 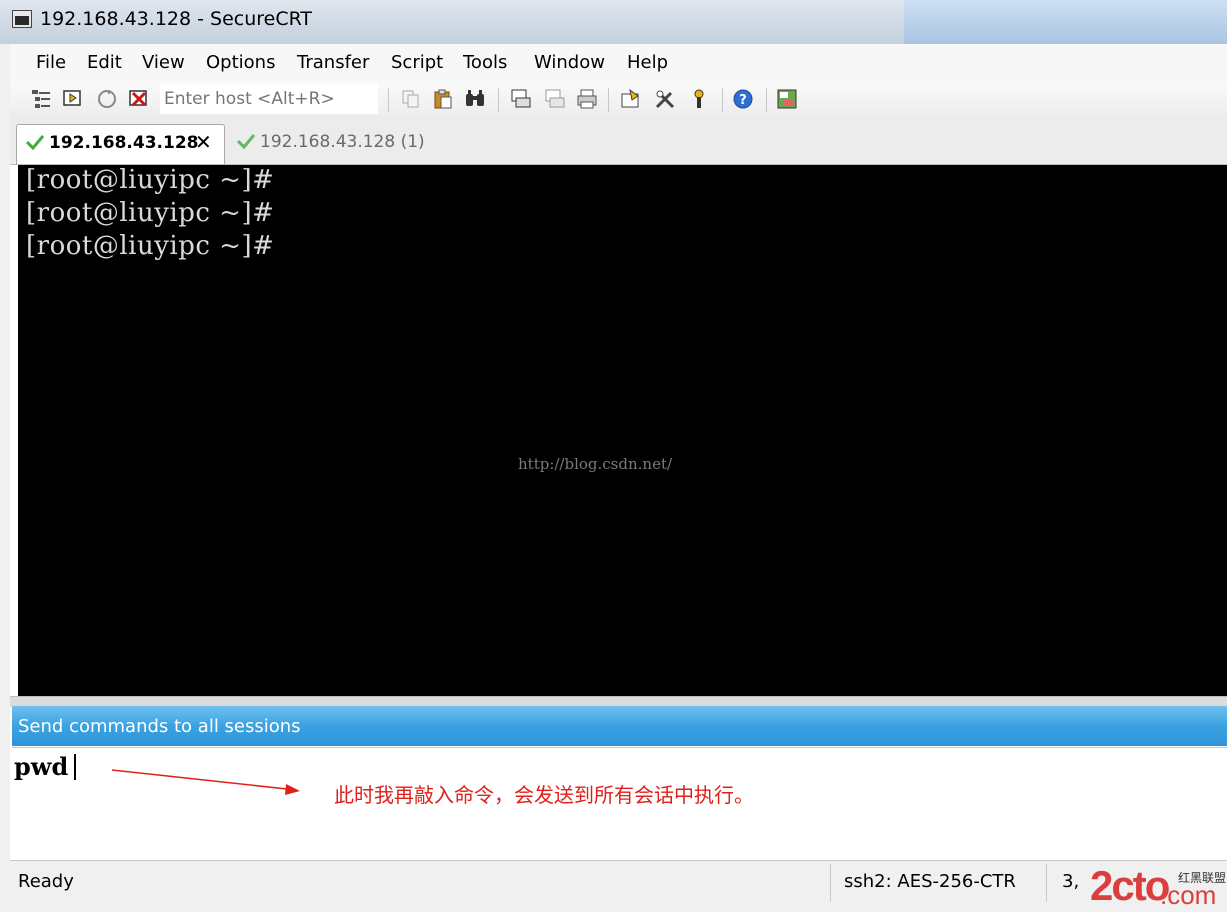 I want to click on send-commands-header: Send commands to all sessions, so click(x=619, y=726).